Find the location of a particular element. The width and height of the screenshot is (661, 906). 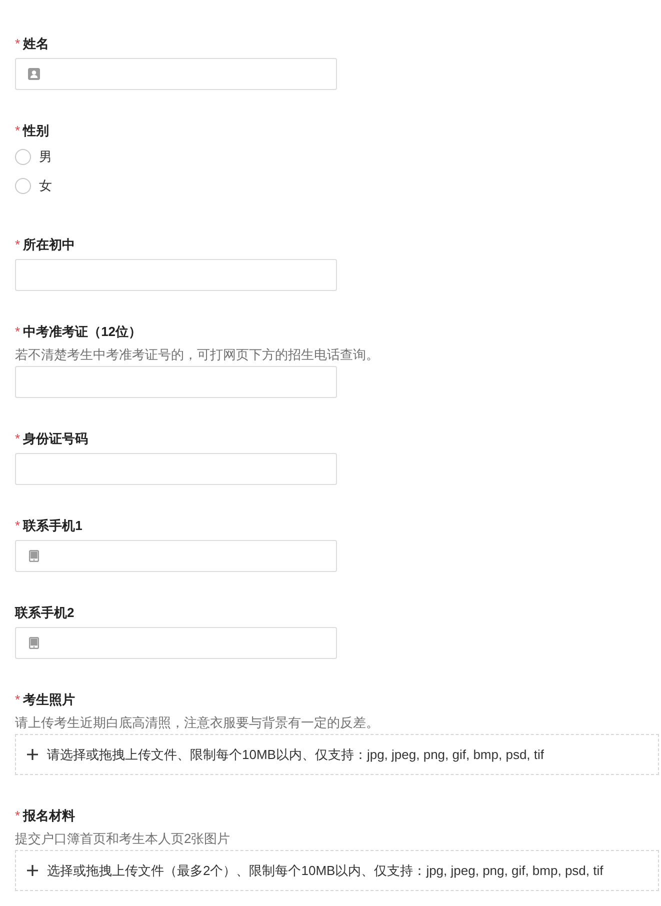

field-label: 联系手机2 is located at coordinates (44, 613).